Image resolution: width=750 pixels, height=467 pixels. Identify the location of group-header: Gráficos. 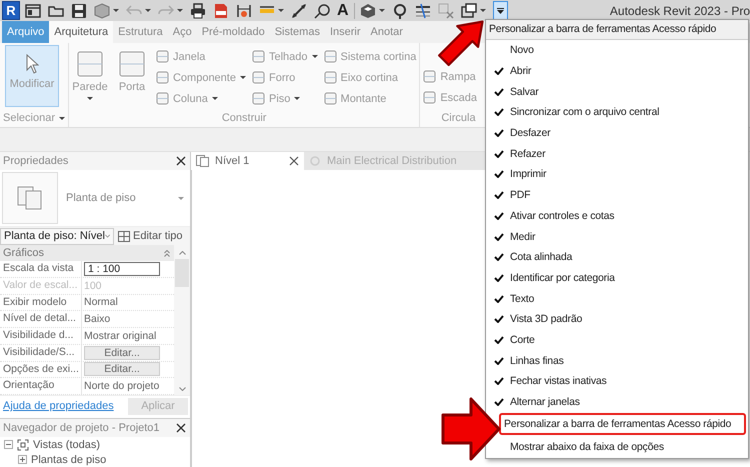
(23, 253).